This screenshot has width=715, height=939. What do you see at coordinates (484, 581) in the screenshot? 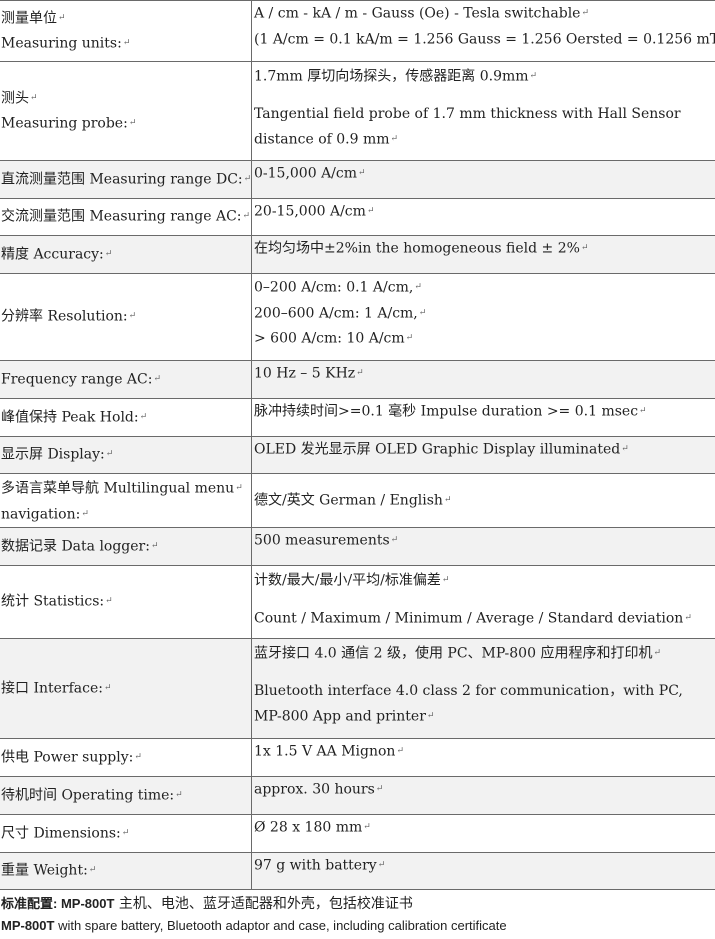
I see `row-value: 计数/最大/最小/平均/标准偏差↵` at bounding box center [484, 581].